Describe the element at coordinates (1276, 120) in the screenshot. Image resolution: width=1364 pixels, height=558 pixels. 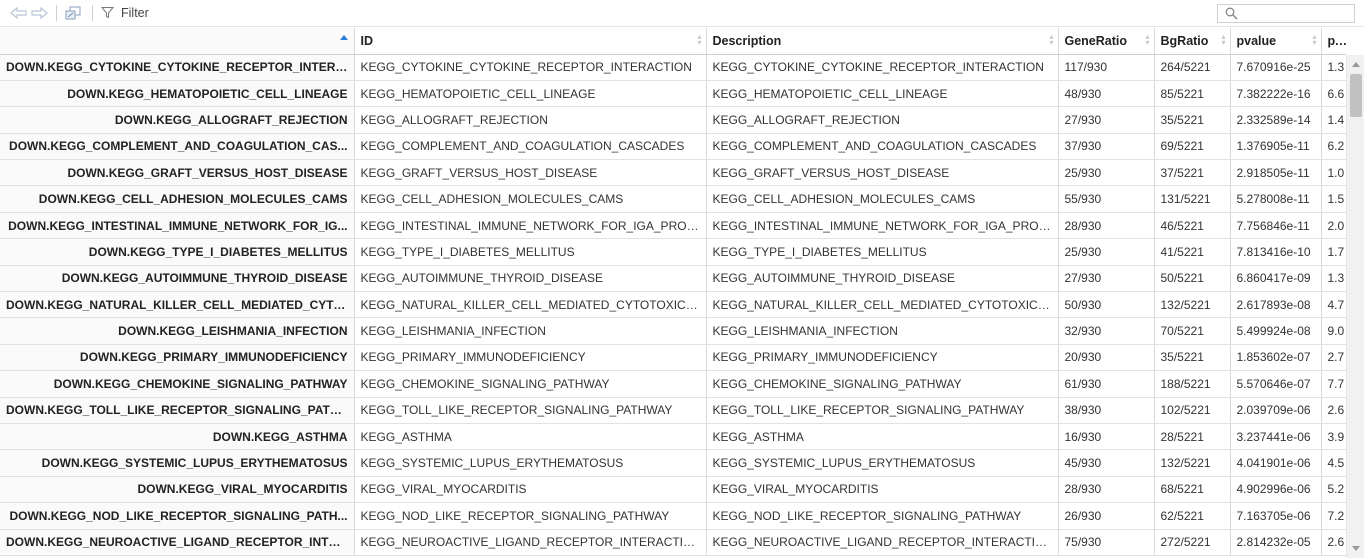
I see `pvalue-cell: 2.332589e-14` at that location.